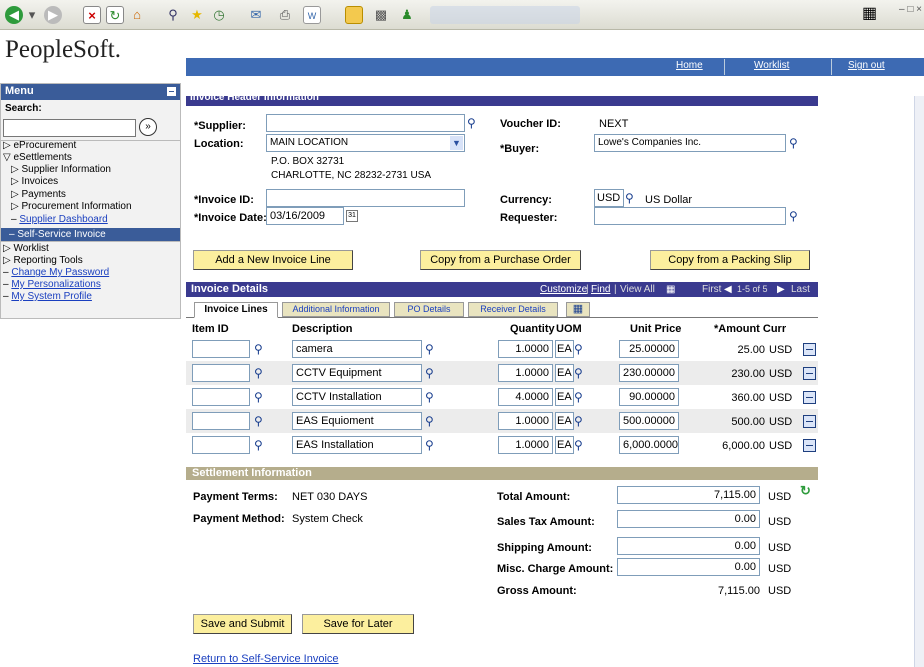 This screenshot has height=667, width=924. What do you see at coordinates (312, 15) in the screenshot?
I see `edit-icon: W` at bounding box center [312, 15].